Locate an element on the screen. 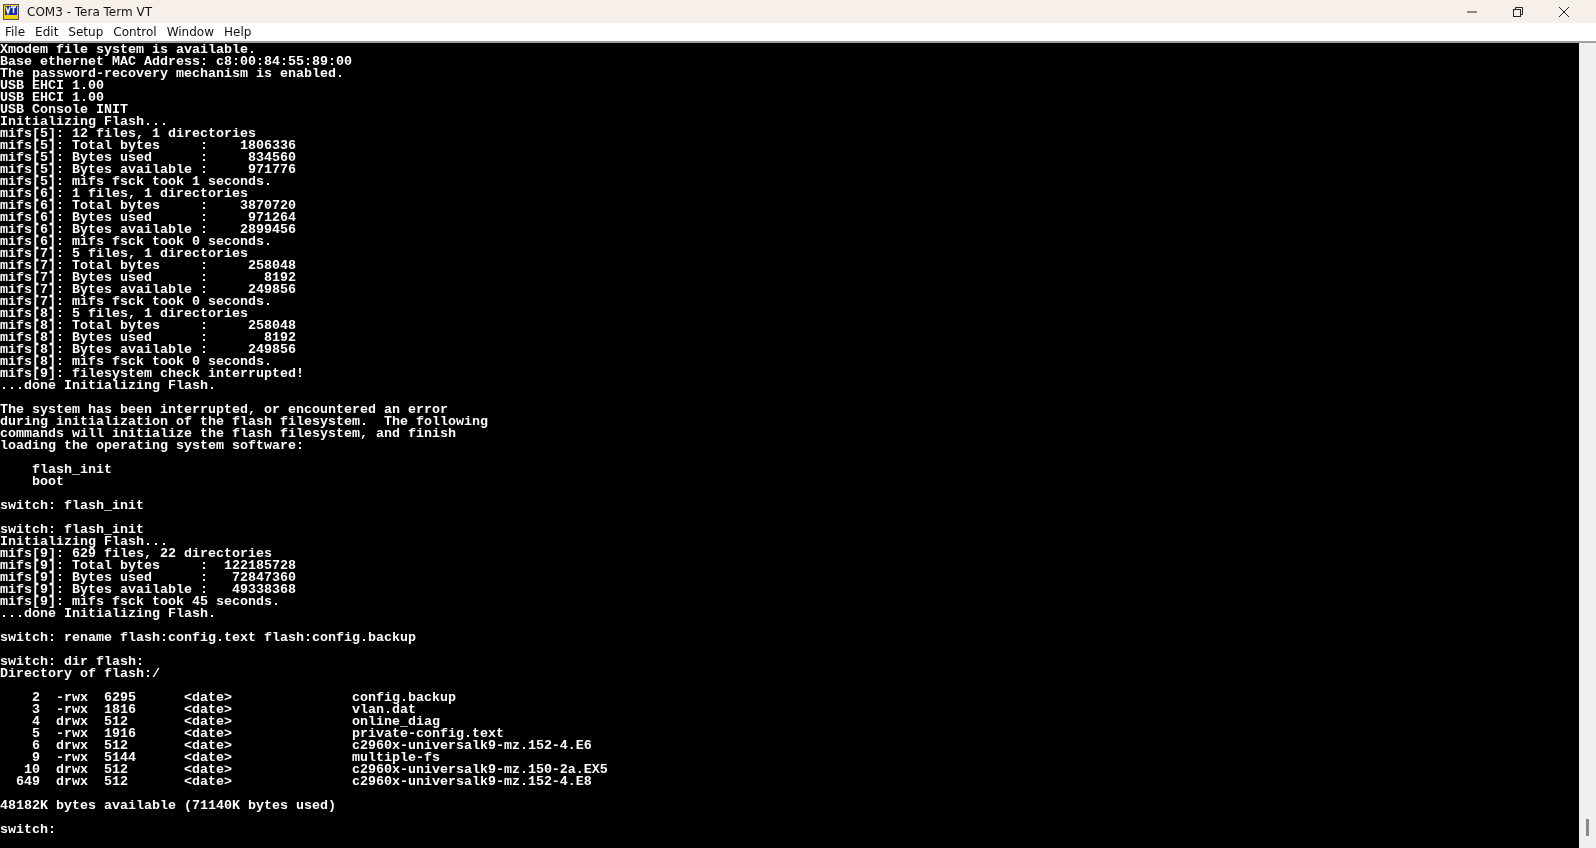 The width and height of the screenshot is (1596, 848). terminal-line: mifs[9]: Bytes available : 49338368 is located at coordinates (148, 590).